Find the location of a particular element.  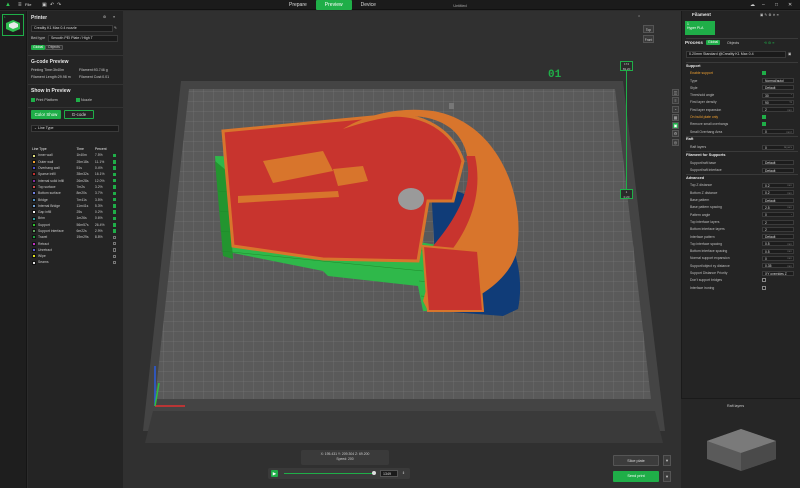

move-input: 1349 is located at coordinates (389, 473).